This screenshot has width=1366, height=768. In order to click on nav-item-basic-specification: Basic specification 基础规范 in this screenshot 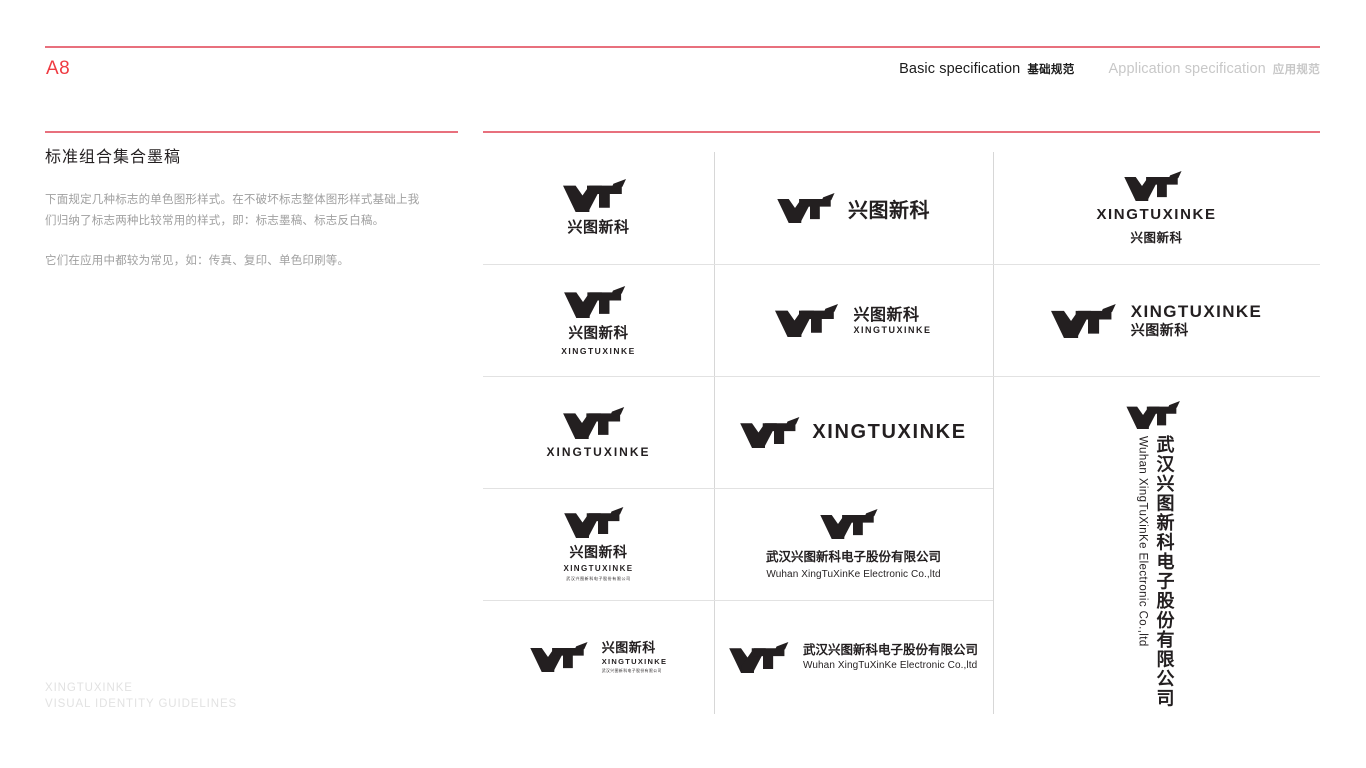, I will do `click(986, 69)`.